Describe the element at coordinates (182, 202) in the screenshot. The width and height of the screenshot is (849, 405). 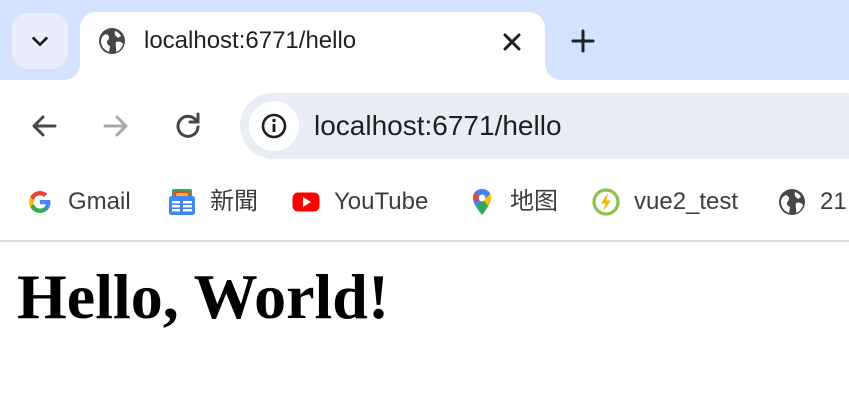
I see `google-news-icon` at that location.